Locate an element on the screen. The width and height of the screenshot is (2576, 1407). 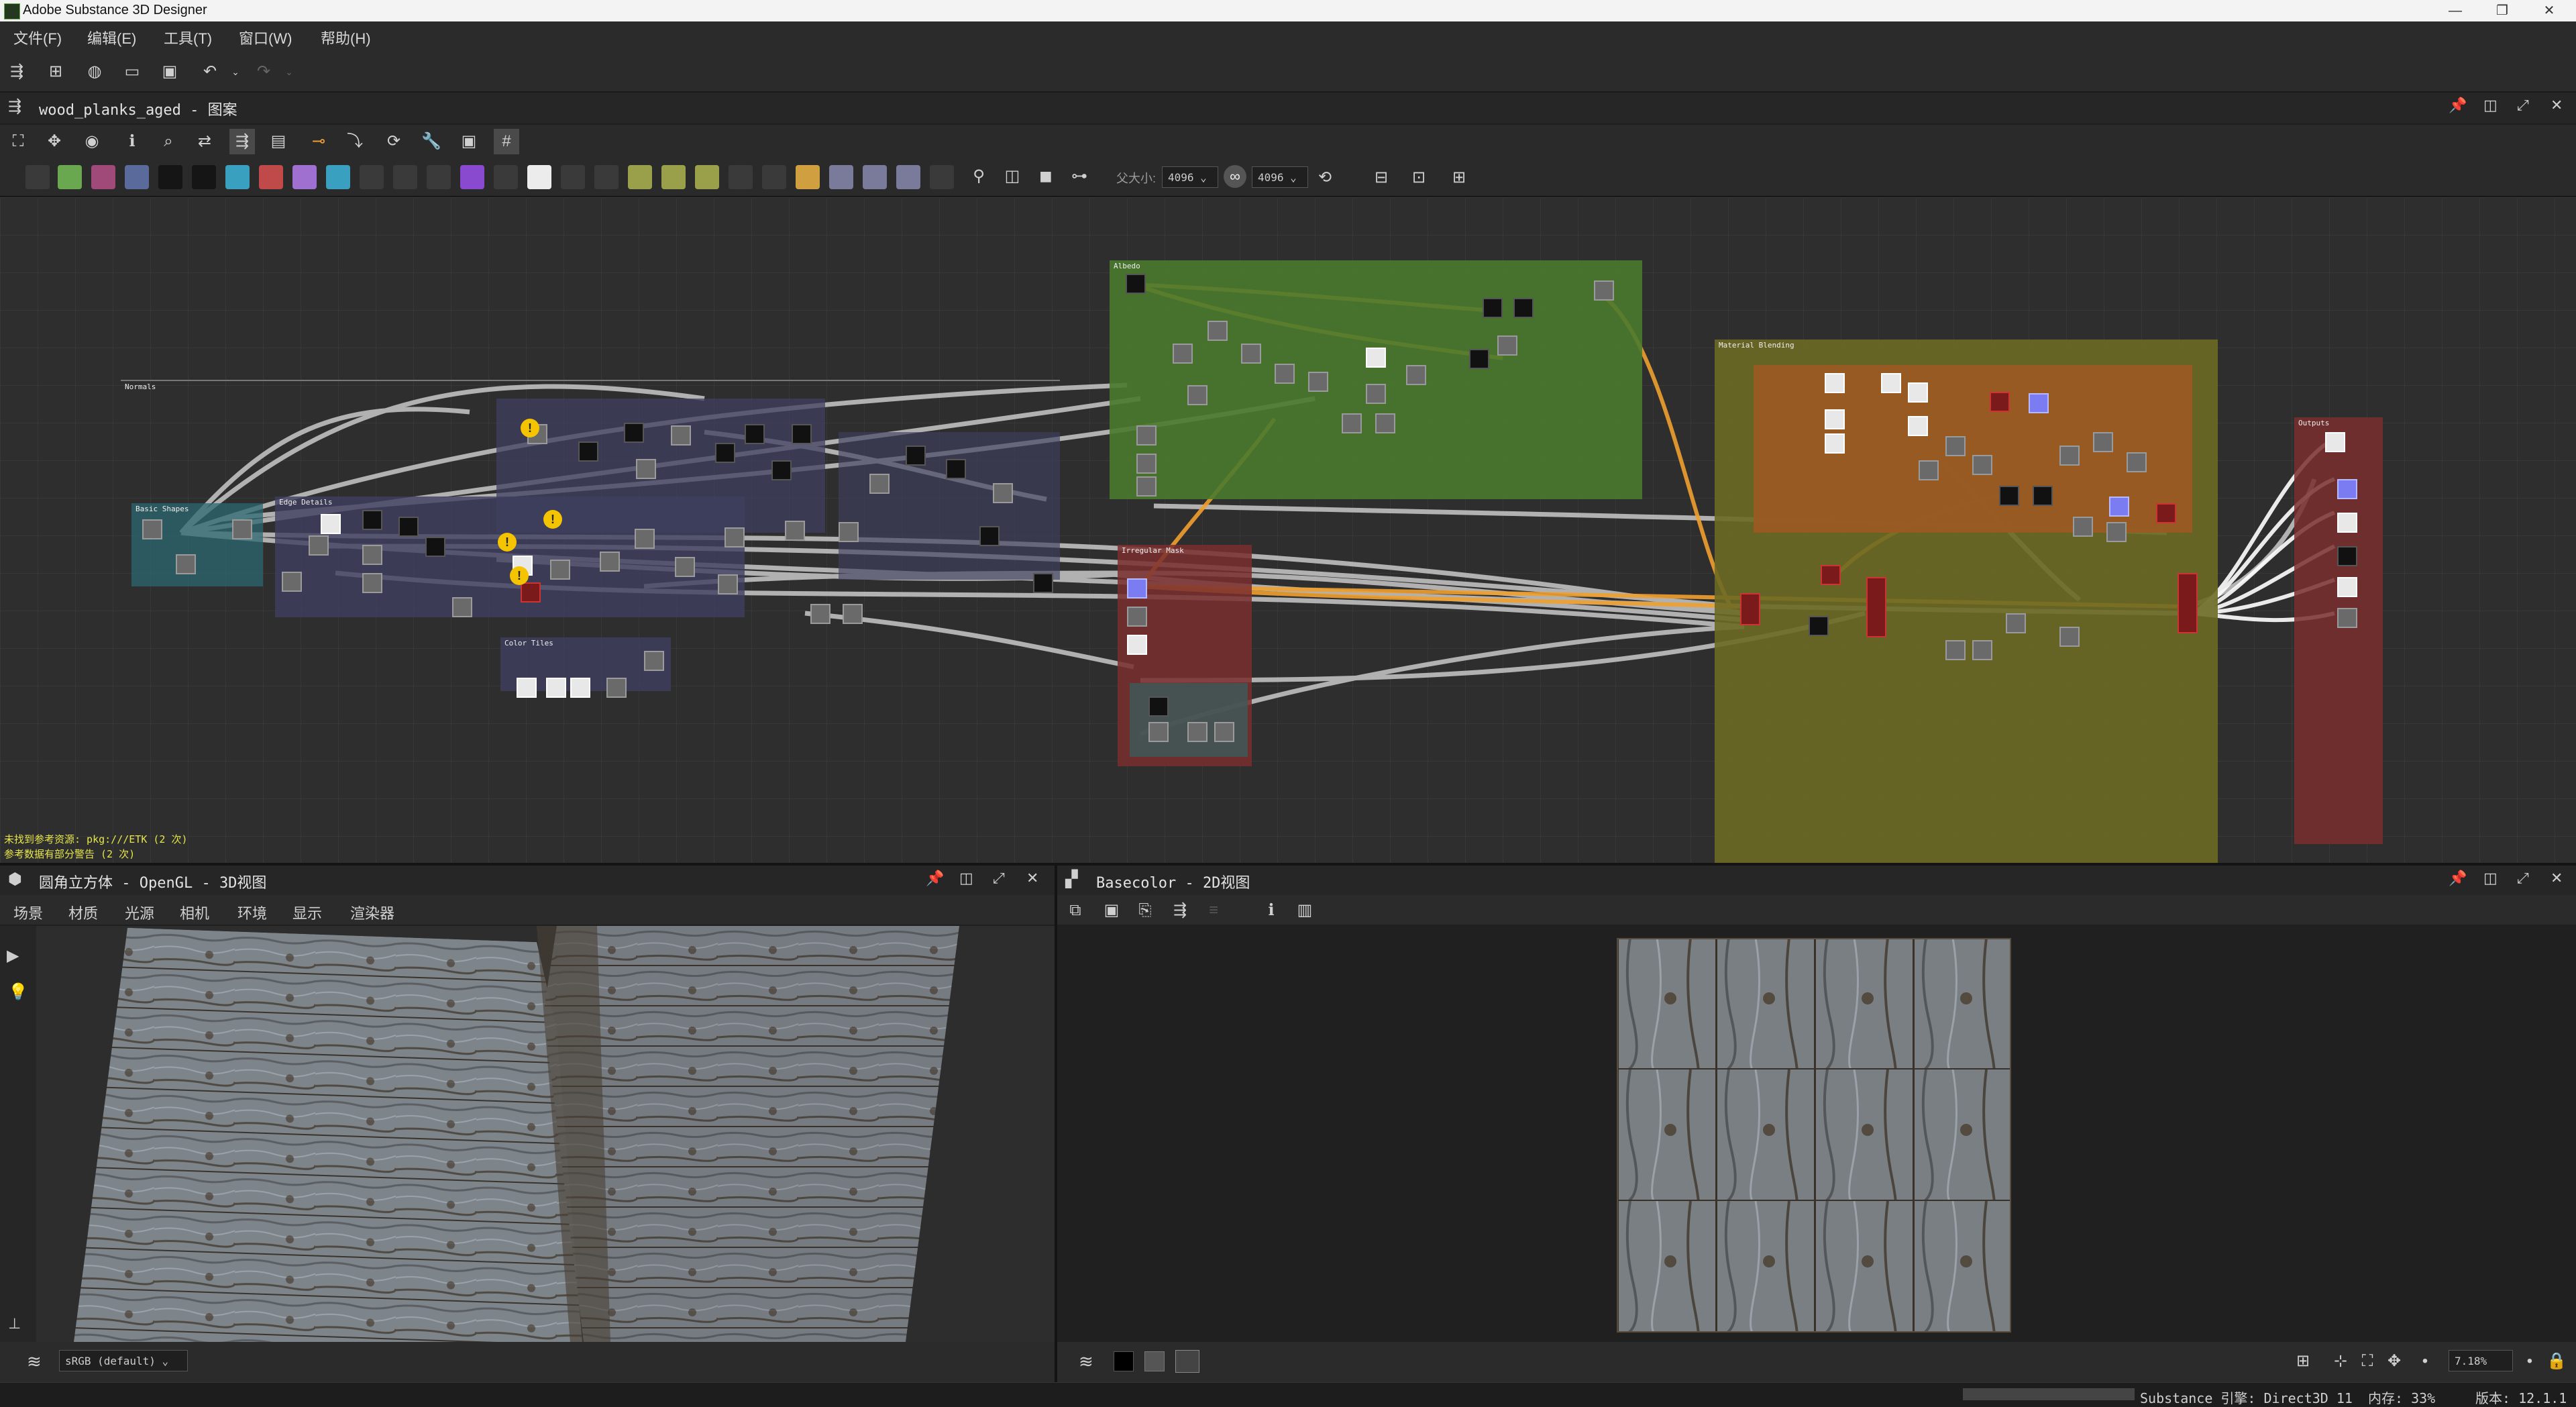
menu-camera: 相机 is located at coordinates (194, 912).